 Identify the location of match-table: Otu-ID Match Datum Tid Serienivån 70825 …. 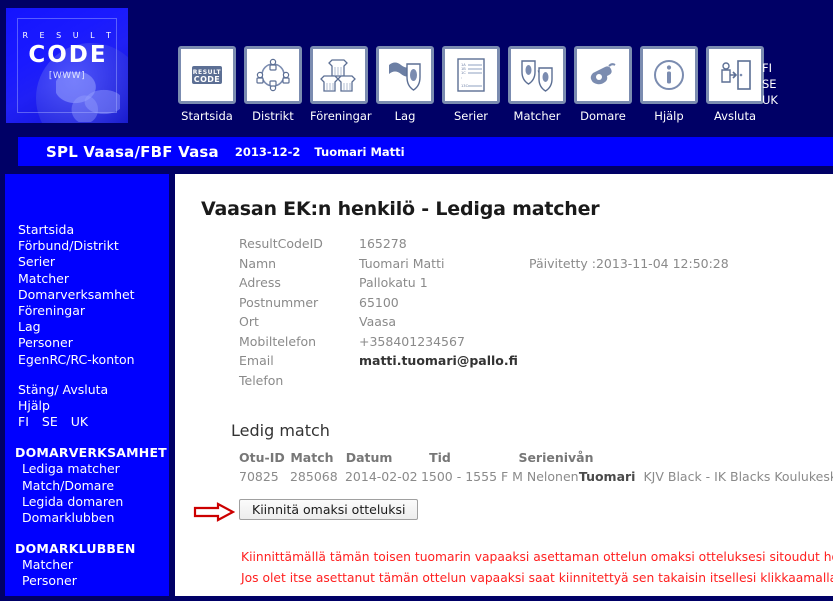
(536, 469).